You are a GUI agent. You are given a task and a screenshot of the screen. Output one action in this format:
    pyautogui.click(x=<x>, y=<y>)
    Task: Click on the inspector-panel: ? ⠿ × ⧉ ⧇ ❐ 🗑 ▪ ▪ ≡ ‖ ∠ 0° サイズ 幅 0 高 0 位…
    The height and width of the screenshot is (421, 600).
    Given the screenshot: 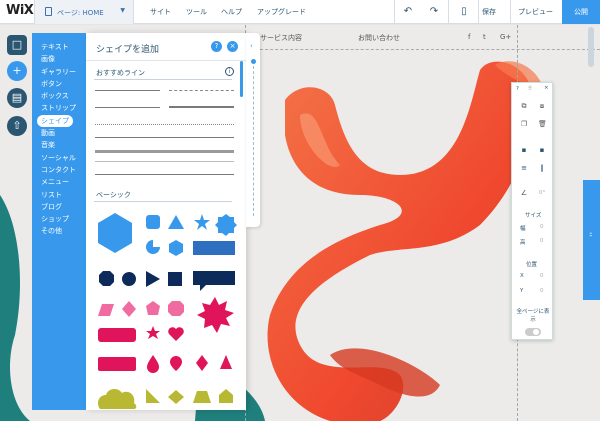 What is the action you would take?
    pyautogui.click(x=532, y=211)
    